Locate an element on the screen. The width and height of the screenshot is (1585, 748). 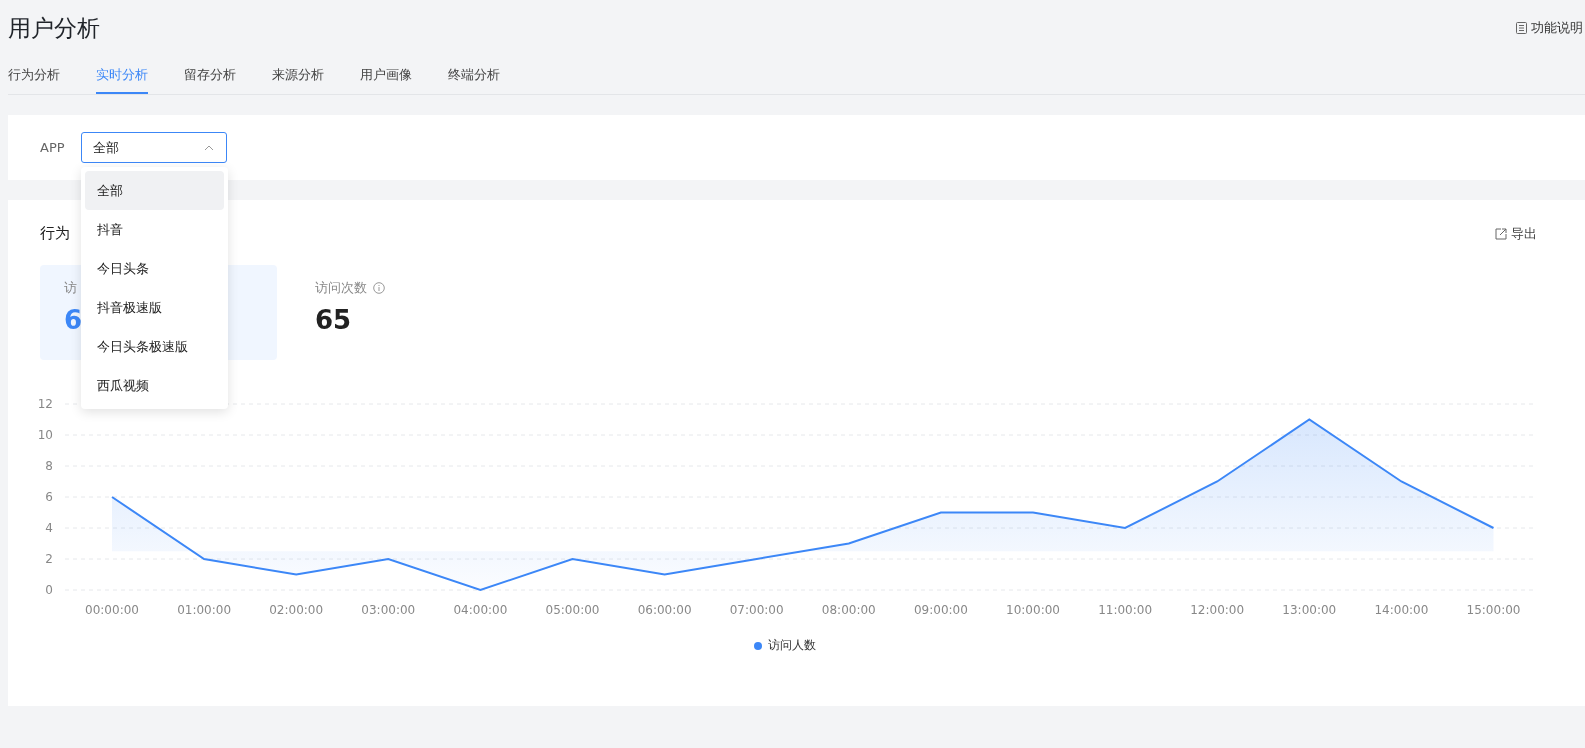
app-select: 全部 is located at coordinates (153, 147).